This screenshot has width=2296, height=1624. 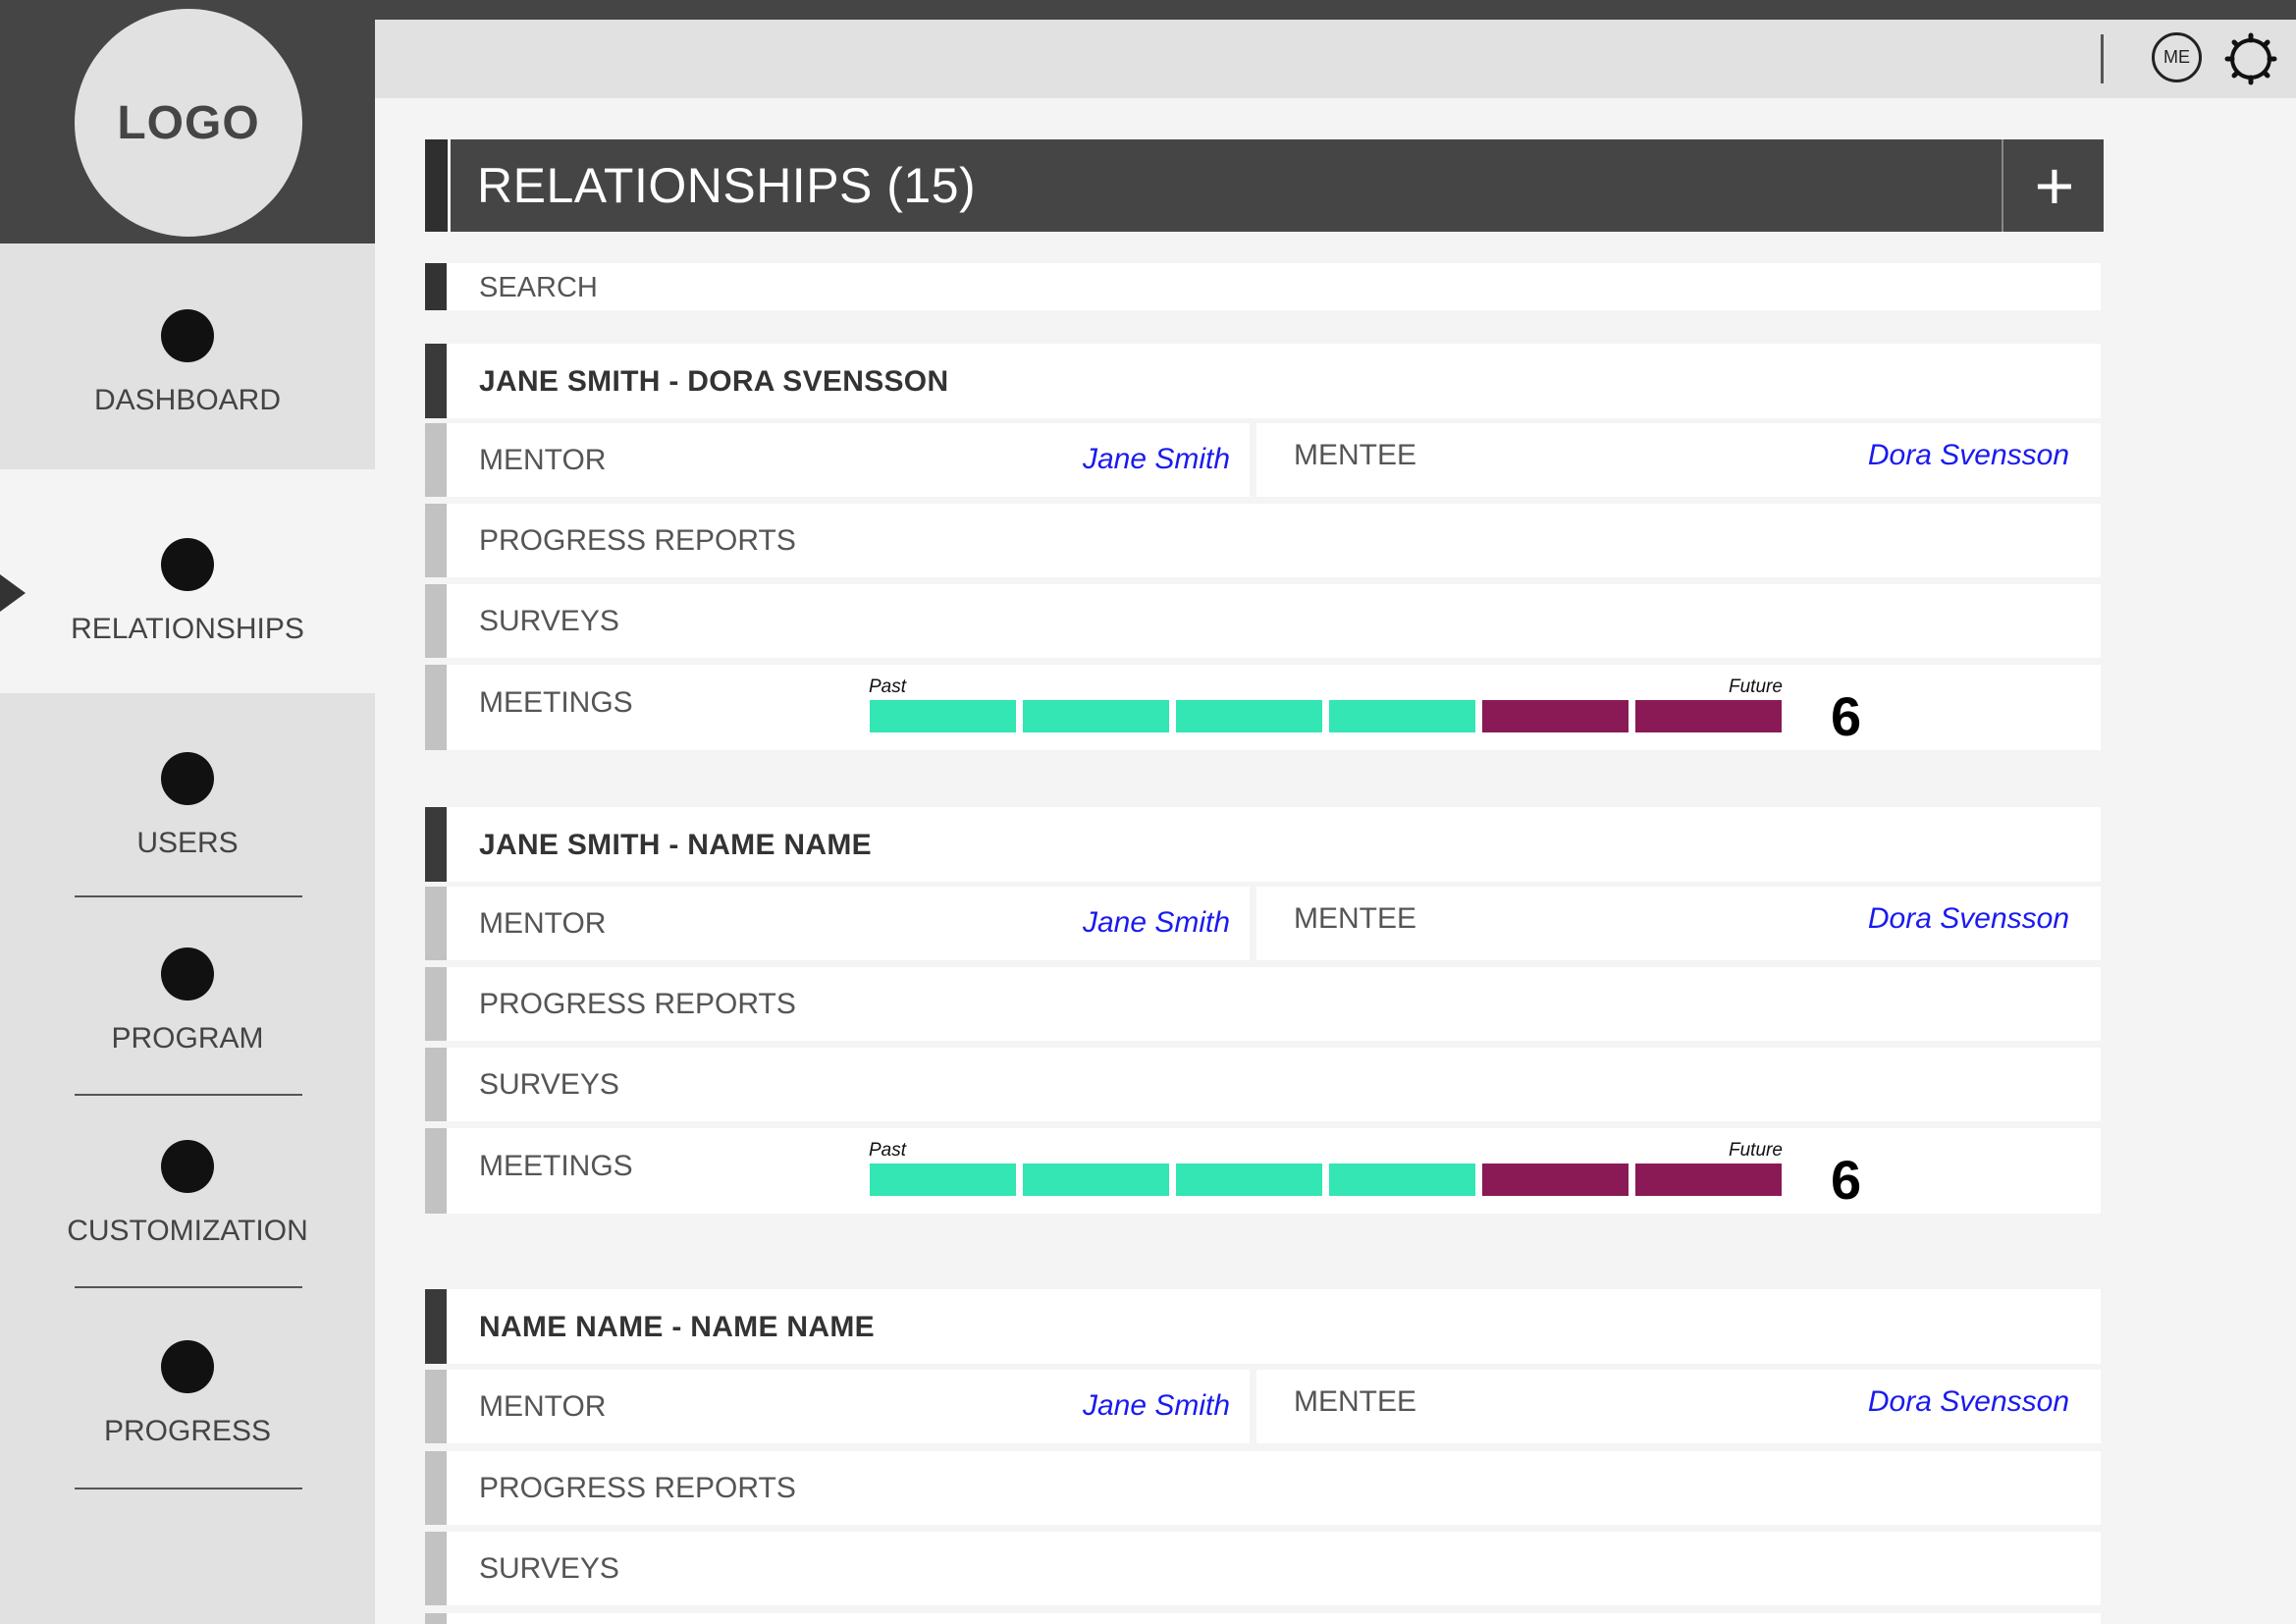 I want to click on search-input: SEARCH, so click(x=1263, y=286).